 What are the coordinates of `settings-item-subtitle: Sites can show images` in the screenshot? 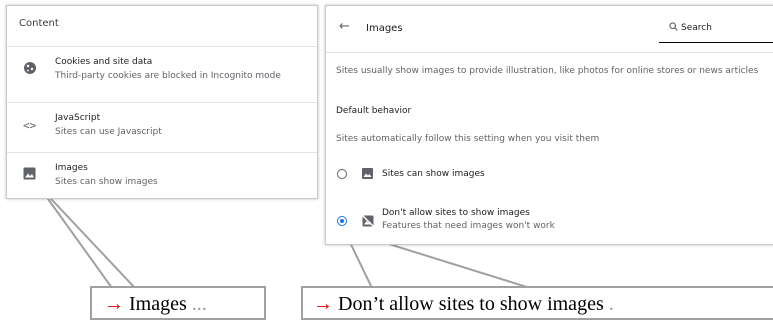 It's located at (106, 182).